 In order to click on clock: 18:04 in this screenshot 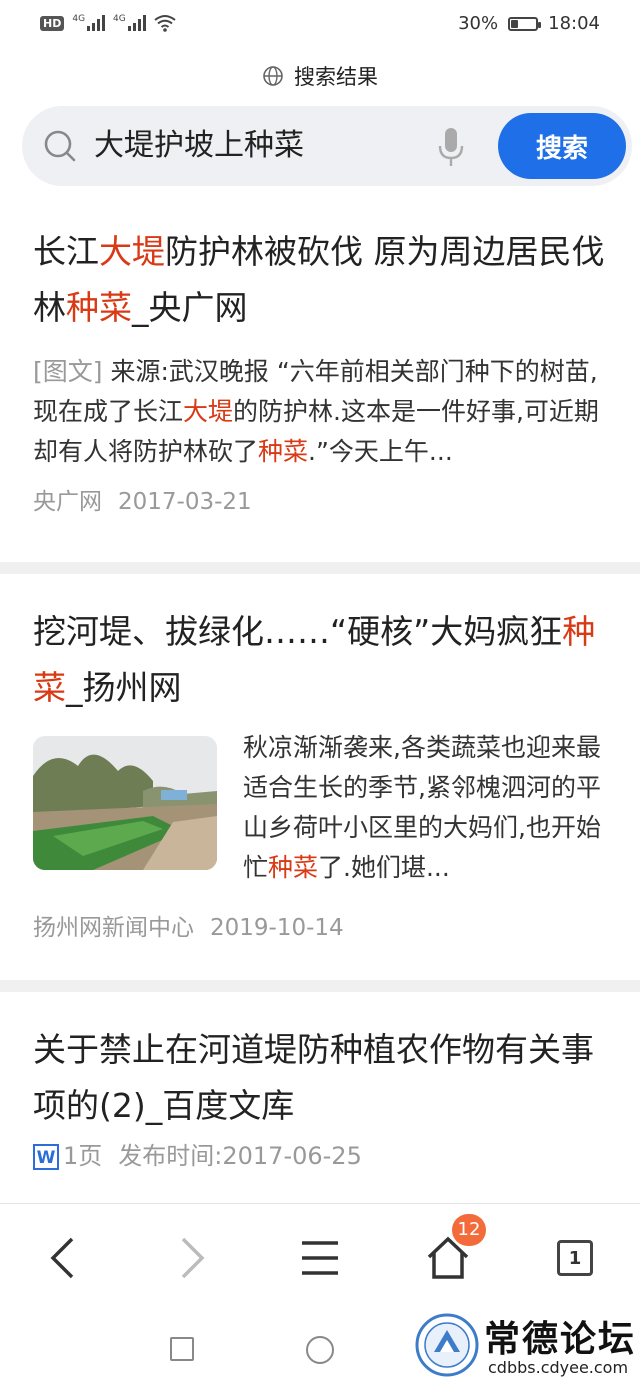, I will do `click(574, 23)`.